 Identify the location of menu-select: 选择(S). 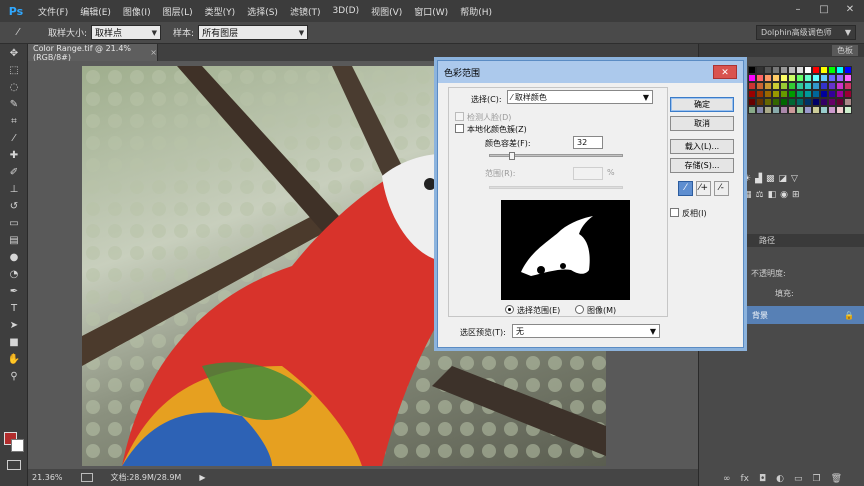
(262, 11).